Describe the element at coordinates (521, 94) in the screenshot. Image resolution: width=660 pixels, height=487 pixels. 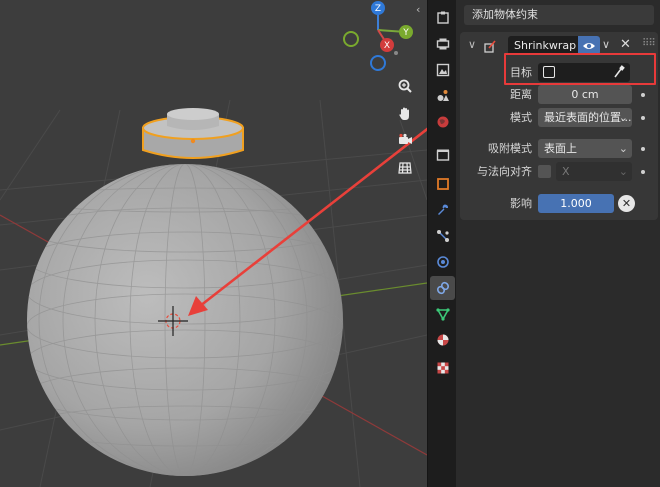
I see `distance-label: 距离` at that location.